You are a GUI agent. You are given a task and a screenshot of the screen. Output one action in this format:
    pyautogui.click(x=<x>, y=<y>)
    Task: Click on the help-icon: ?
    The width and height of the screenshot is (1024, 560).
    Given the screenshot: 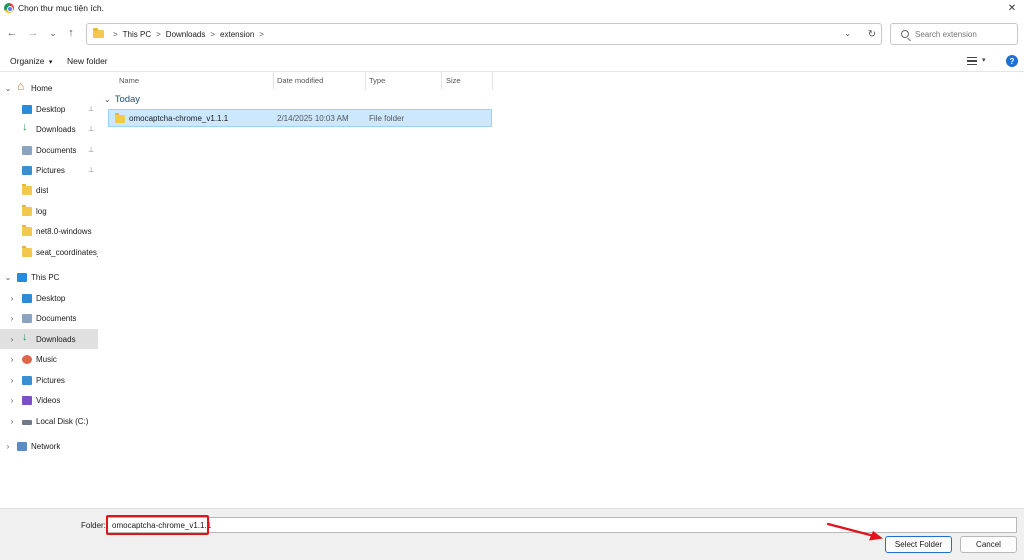 What is the action you would take?
    pyautogui.click(x=1012, y=61)
    